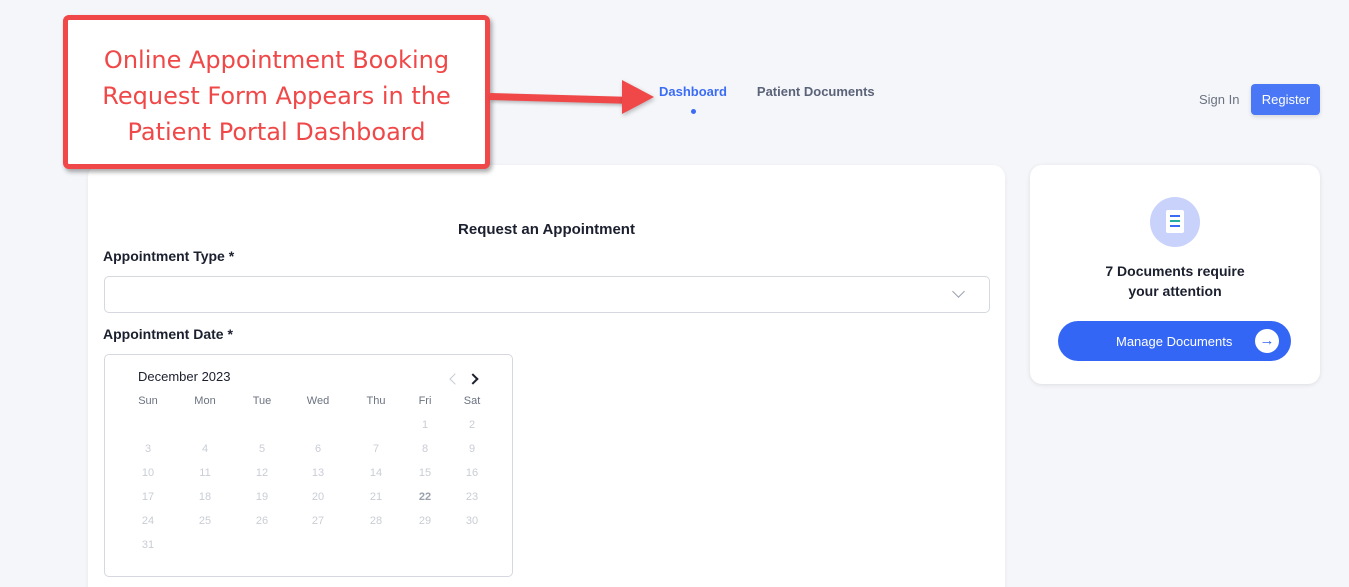 The width and height of the screenshot is (1349, 587). What do you see at coordinates (1175, 271) in the screenshot?
I see `documents-message-line1: 7 Documents require` at bounding box center [1175, 271].